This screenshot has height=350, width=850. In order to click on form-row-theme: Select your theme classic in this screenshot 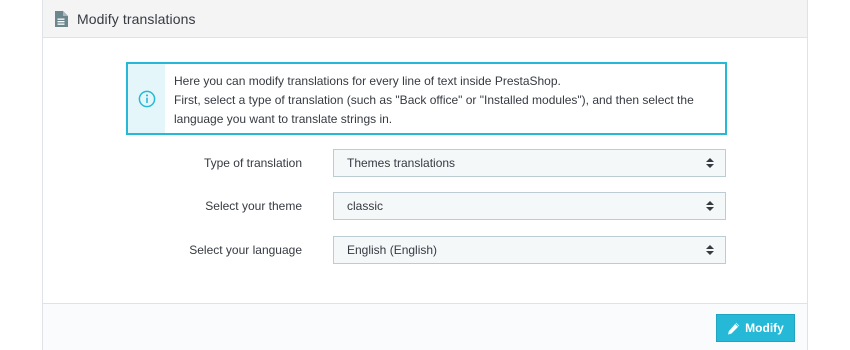, I will do `click(425, 206)`.